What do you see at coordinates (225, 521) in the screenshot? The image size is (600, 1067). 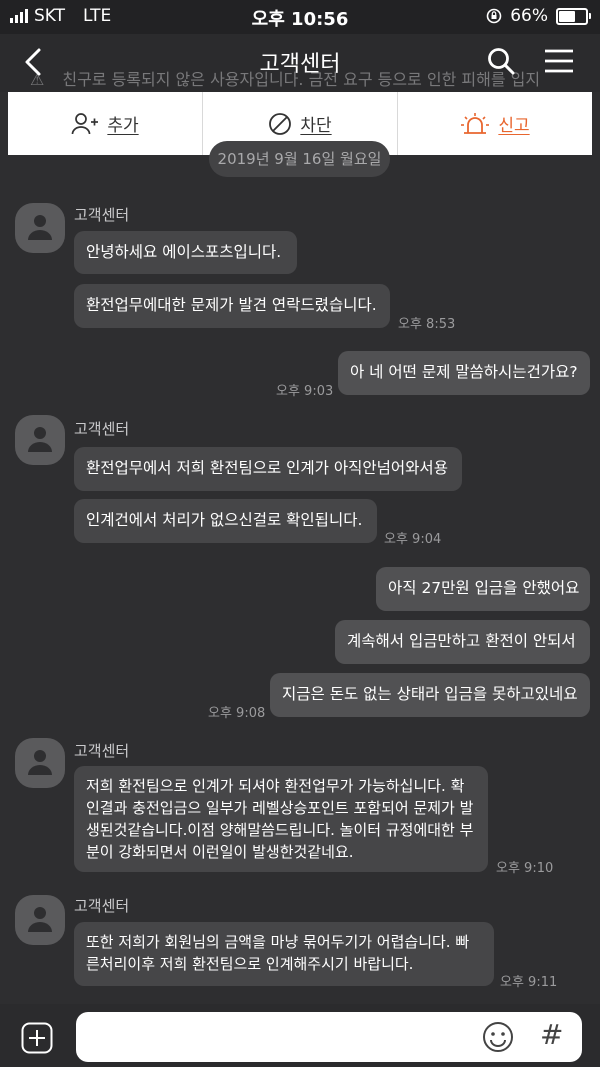 I see `message-bubble: 인계건에서 처리가 없으신걸로 확인됩니다.` at bounding box center [225, 521].